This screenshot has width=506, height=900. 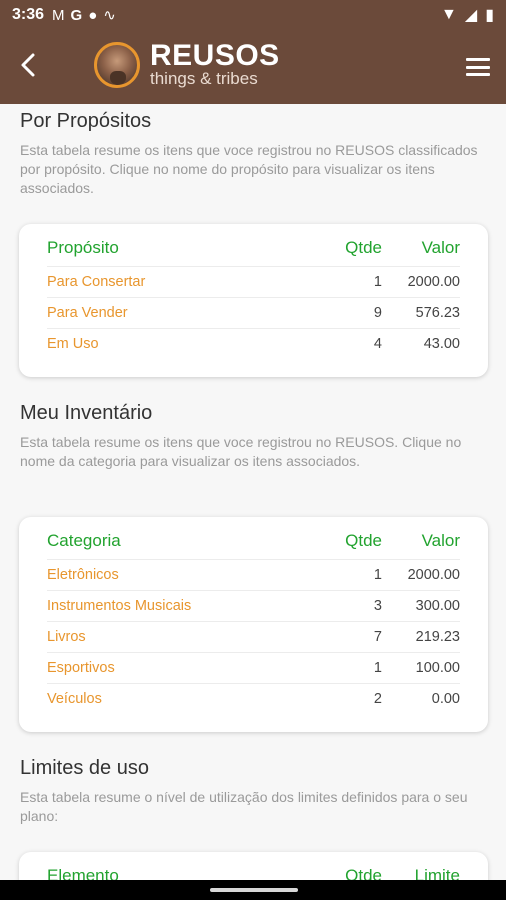 What do you see at coordinates (184, 699) in the screenshot?
I see `category-link: Veículos` at bounding box center [184, 699].